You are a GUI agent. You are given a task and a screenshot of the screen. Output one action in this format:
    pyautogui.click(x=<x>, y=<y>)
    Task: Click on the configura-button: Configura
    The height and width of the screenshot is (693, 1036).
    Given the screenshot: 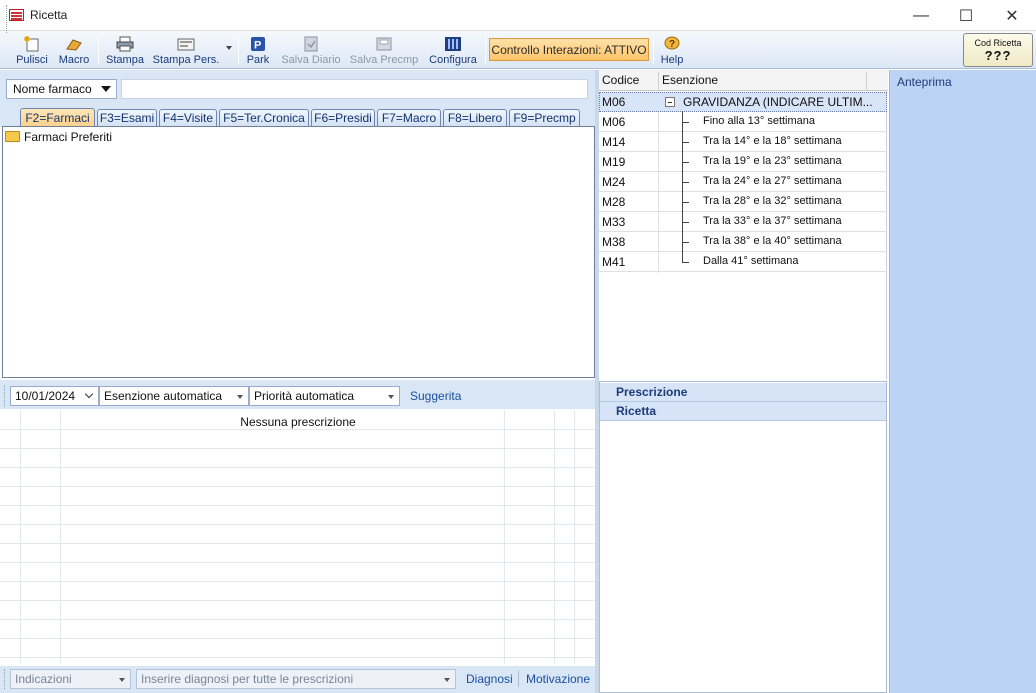 What is the action you would take?
    pyautogui.click(x=453, y=50)
    